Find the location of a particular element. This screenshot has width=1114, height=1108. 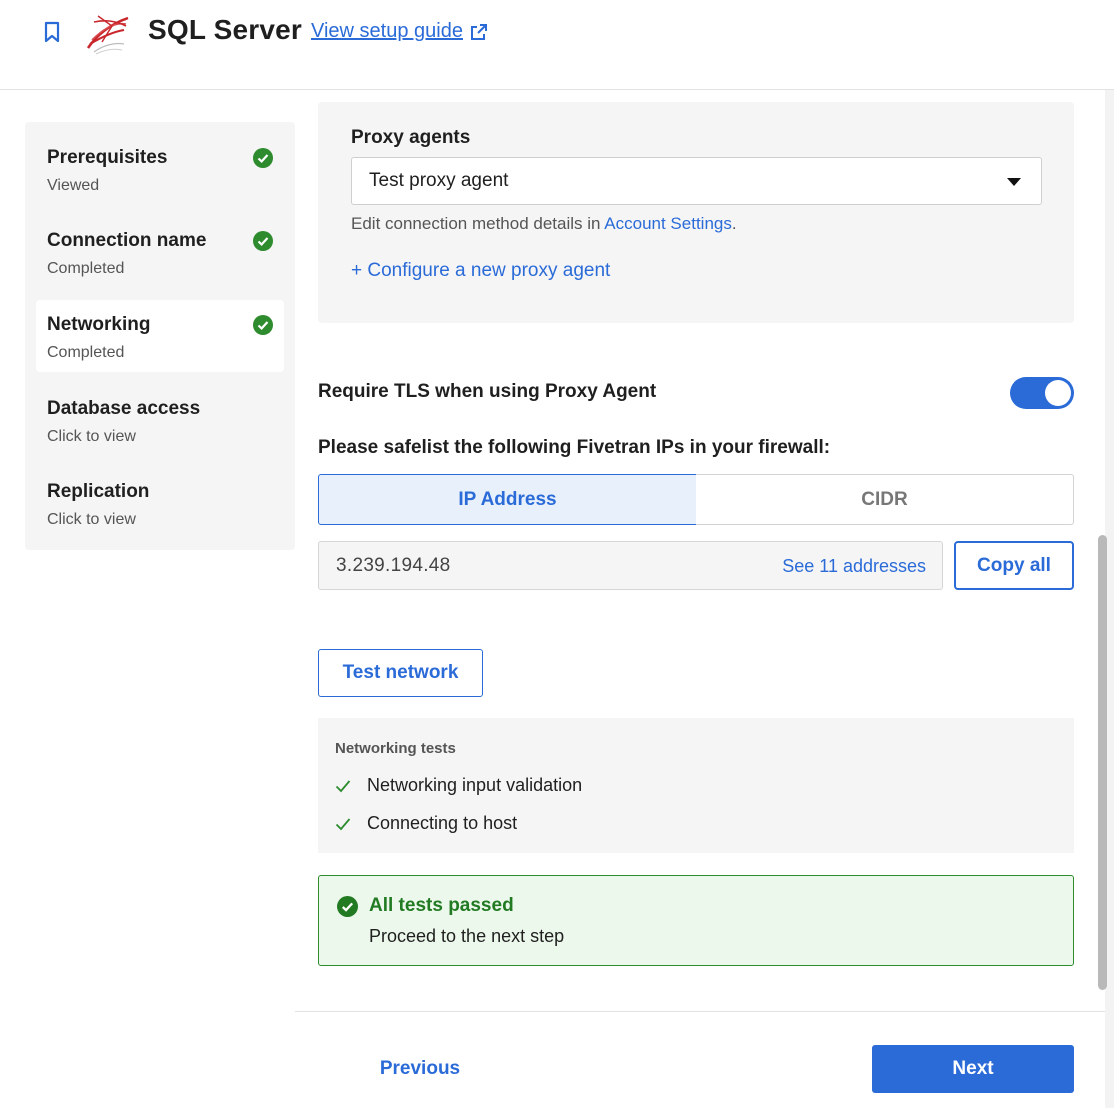

sidebar-item-label: Database access is located at coordinates (124, 408).